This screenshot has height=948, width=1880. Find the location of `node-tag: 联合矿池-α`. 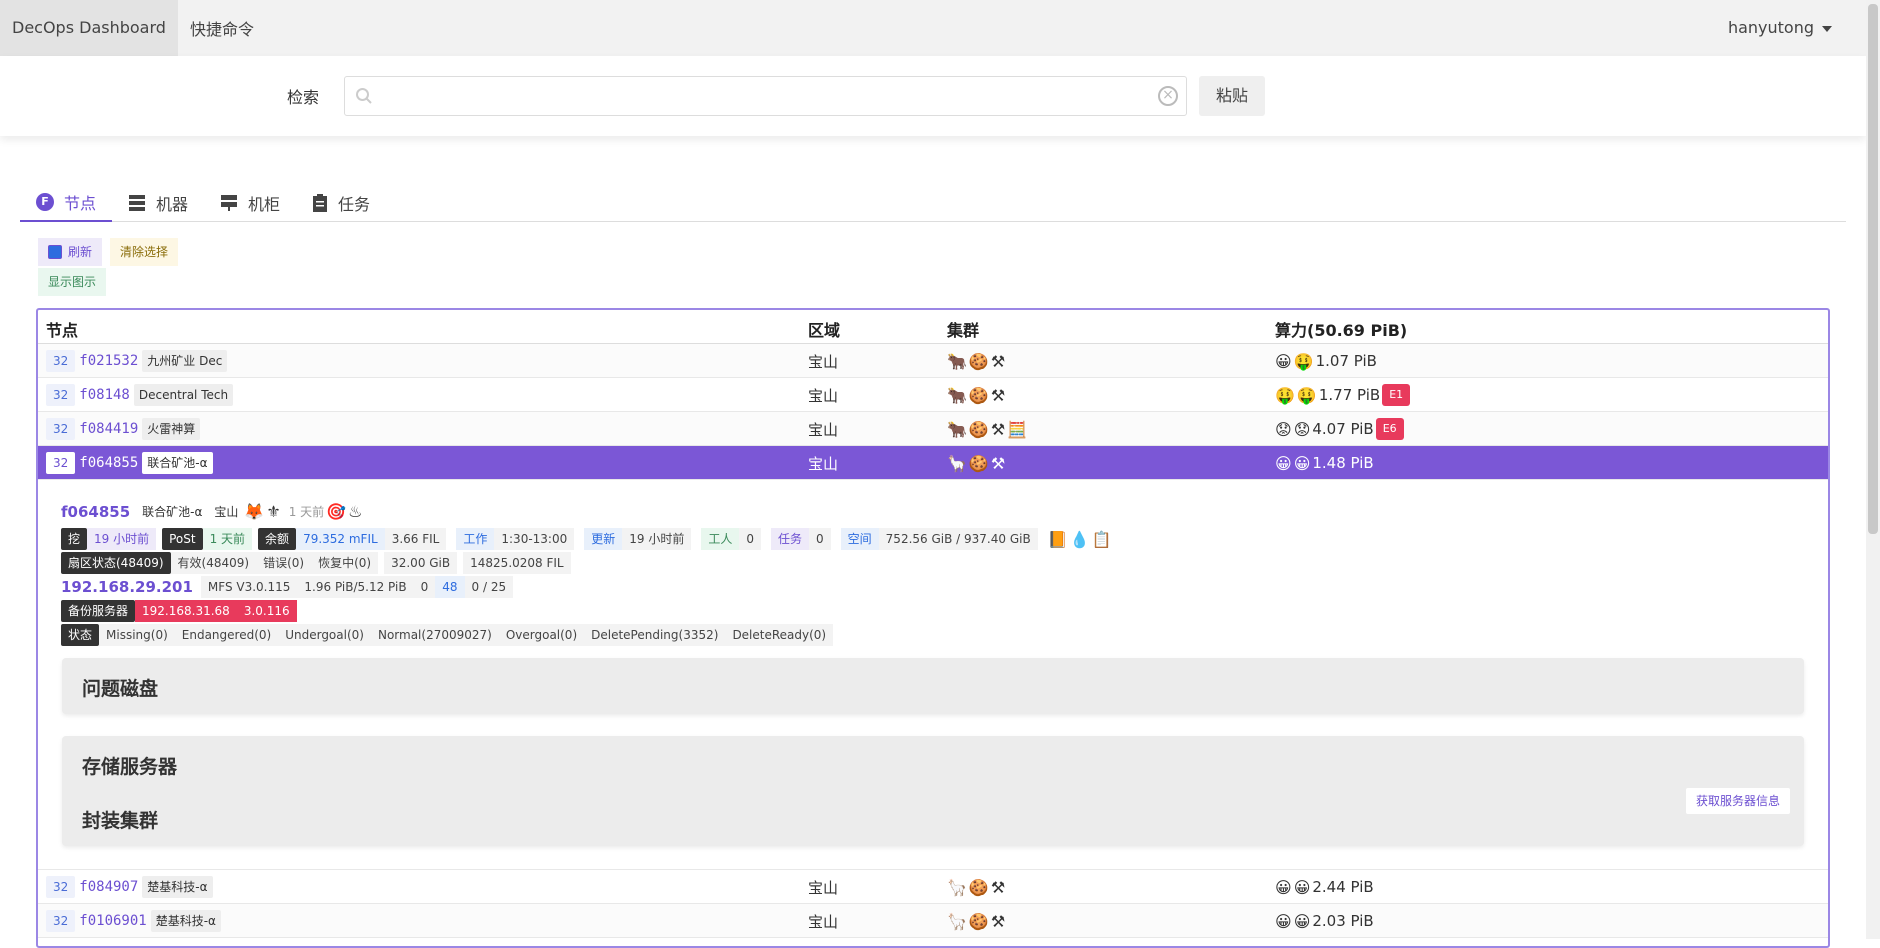

node-tag: 联合矿池-α is located at coordinates (177, 463).